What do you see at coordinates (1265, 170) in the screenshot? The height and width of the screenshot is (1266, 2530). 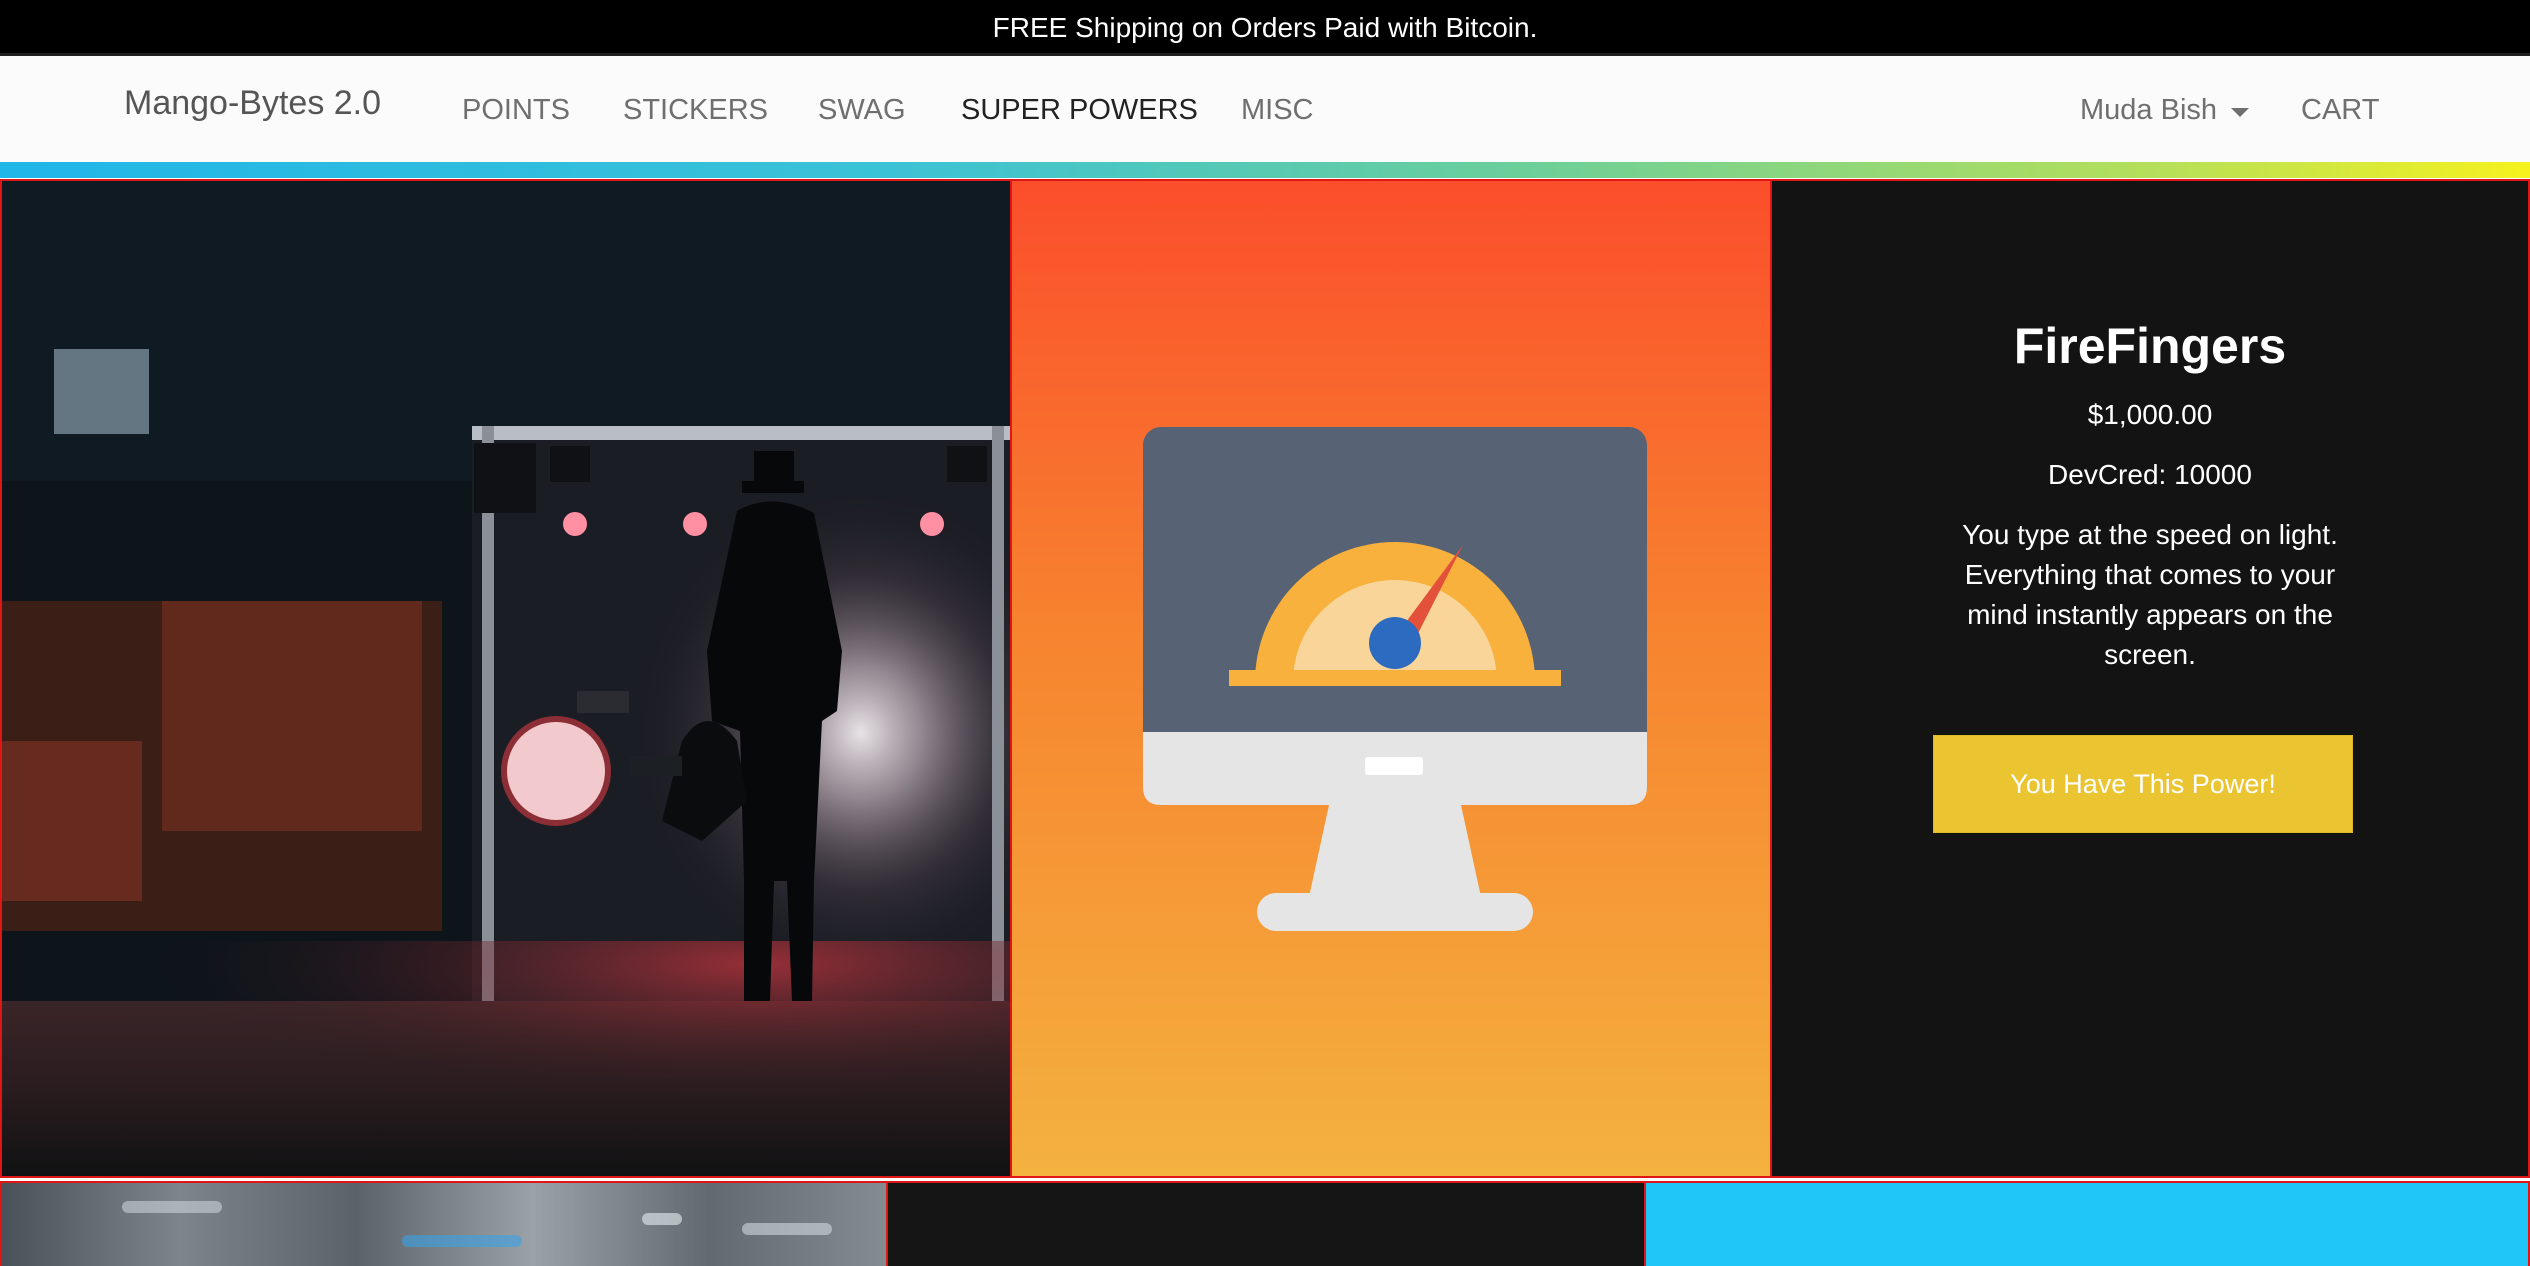 I see `navbar-gradient-stripe` at bounding box center [1265, 170].